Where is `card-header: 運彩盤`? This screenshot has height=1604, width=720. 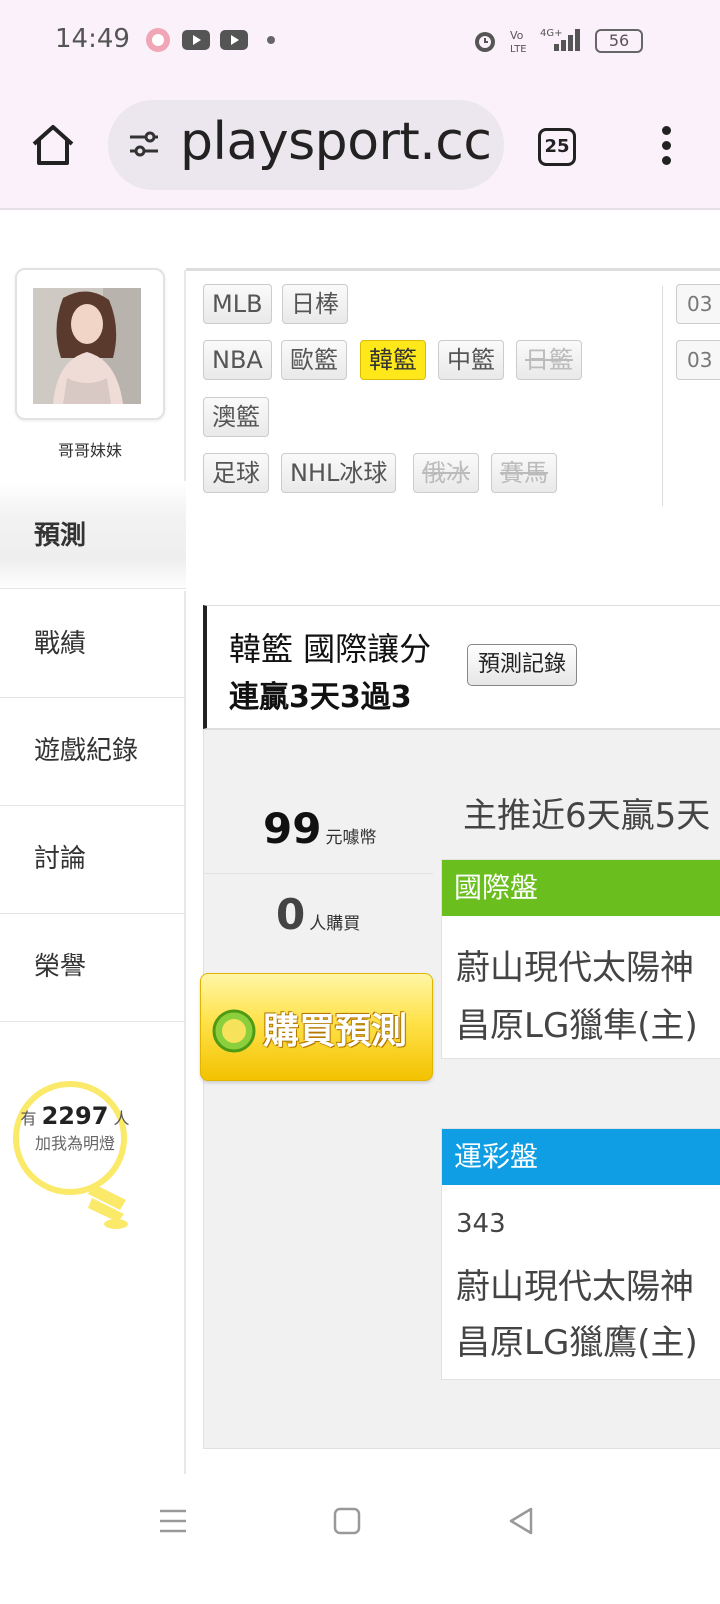
card-header: 運彩盤 is located at coordinates (581, 1157).